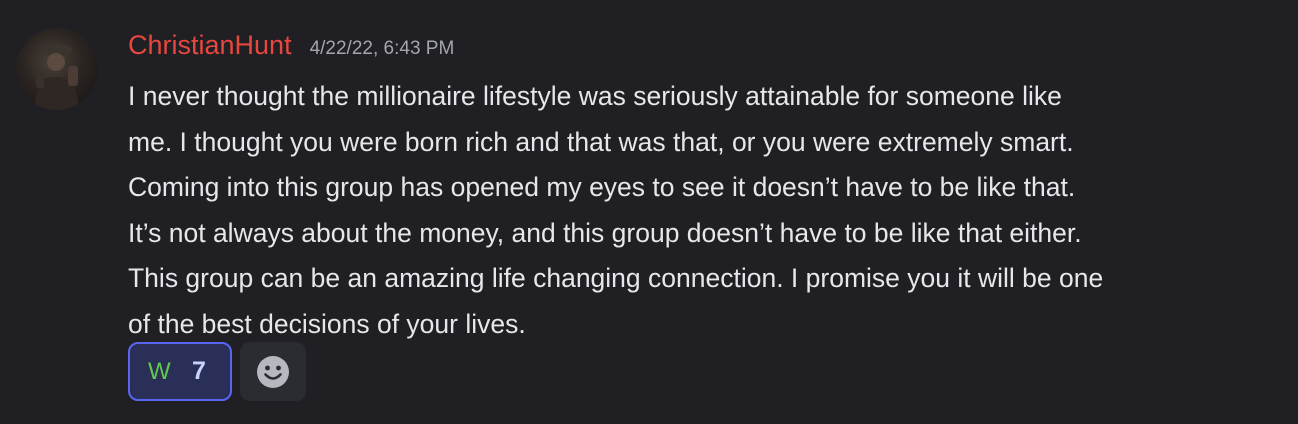 This screenshot has width=1298, height=424. I want to click on message-header: ChristianHunt 4/22/22, 6:43 PM, so click(291, 50).